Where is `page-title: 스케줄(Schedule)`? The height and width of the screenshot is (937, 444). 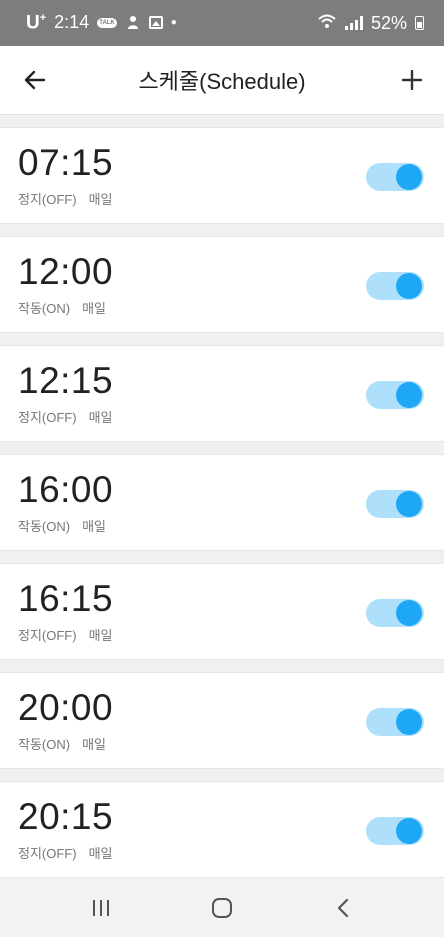
page-title: 스케줄(Schedule) is located at coordinates (222, 81).